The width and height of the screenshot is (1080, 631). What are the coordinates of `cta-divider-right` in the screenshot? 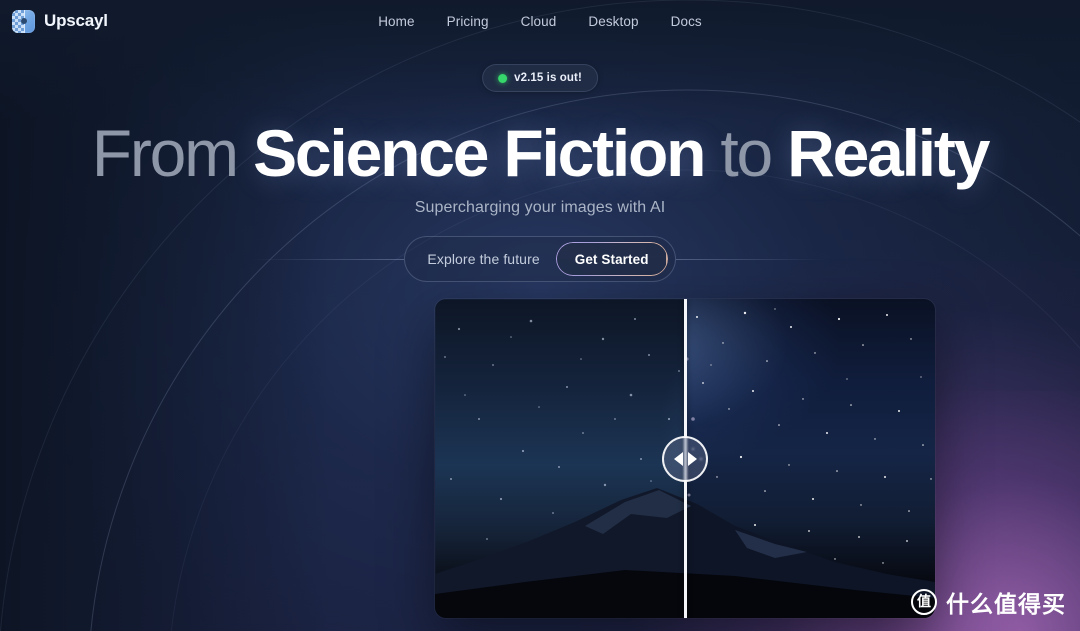 It's located at (751, 259).